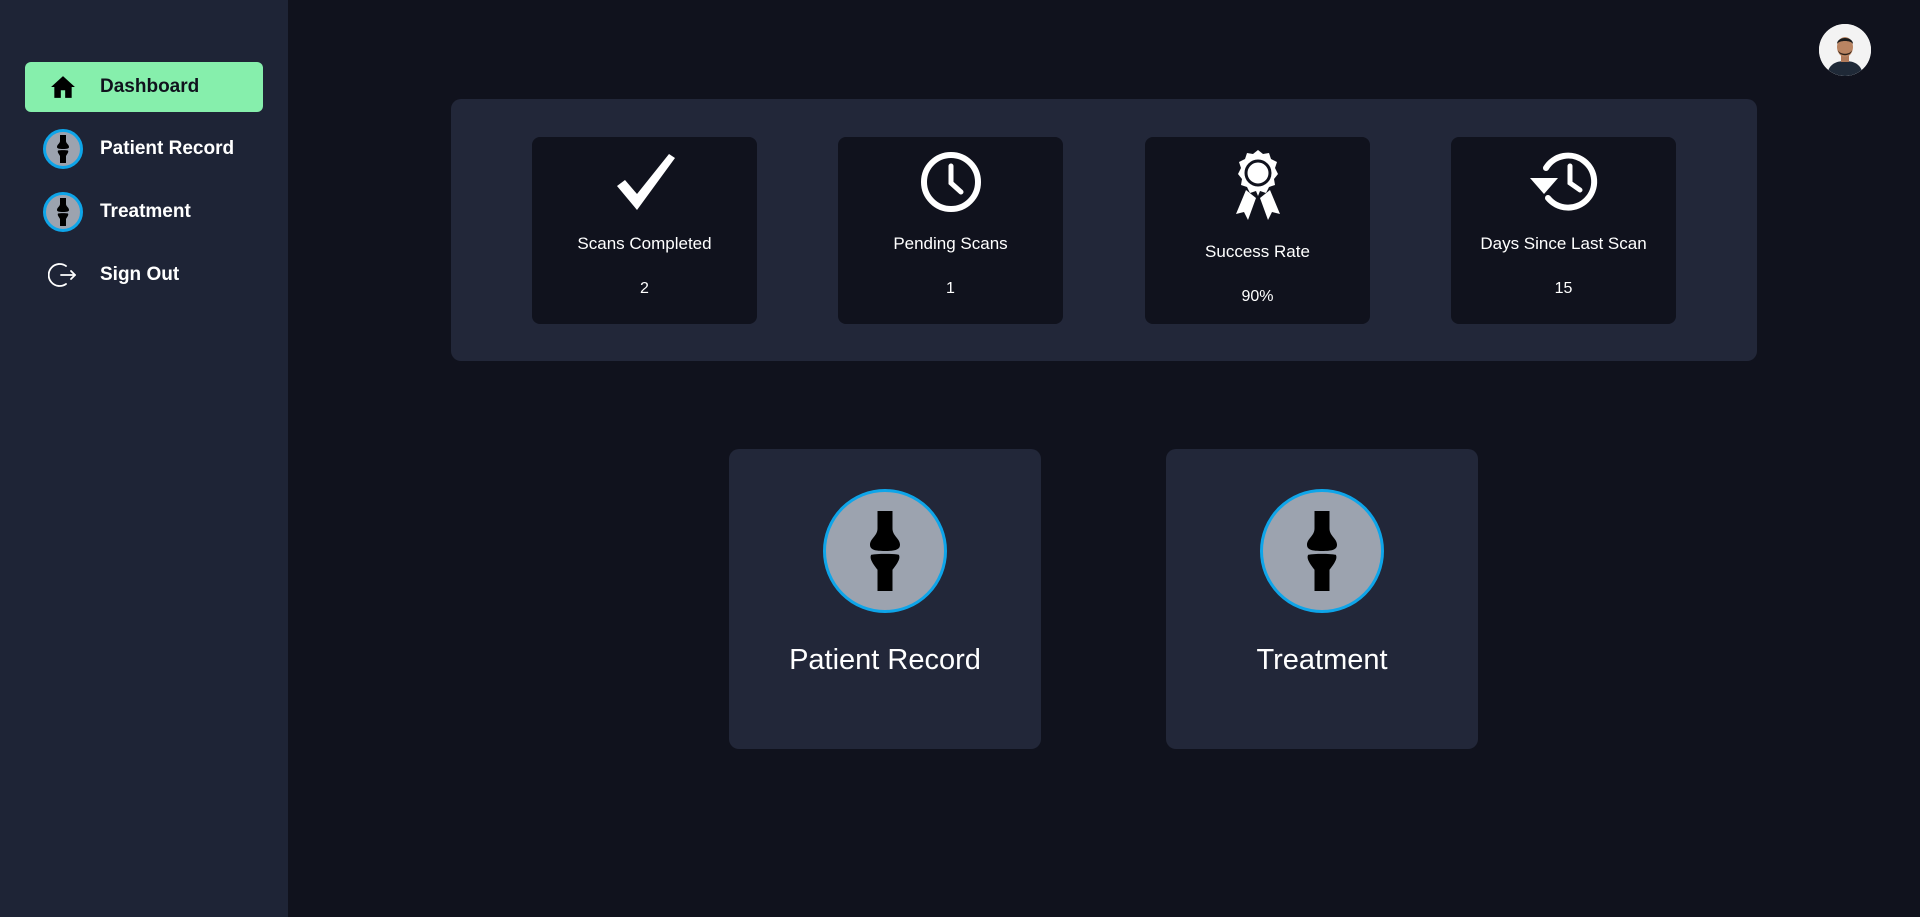  I want to click on patient-record-card: Patient Record, so click(885, 599).